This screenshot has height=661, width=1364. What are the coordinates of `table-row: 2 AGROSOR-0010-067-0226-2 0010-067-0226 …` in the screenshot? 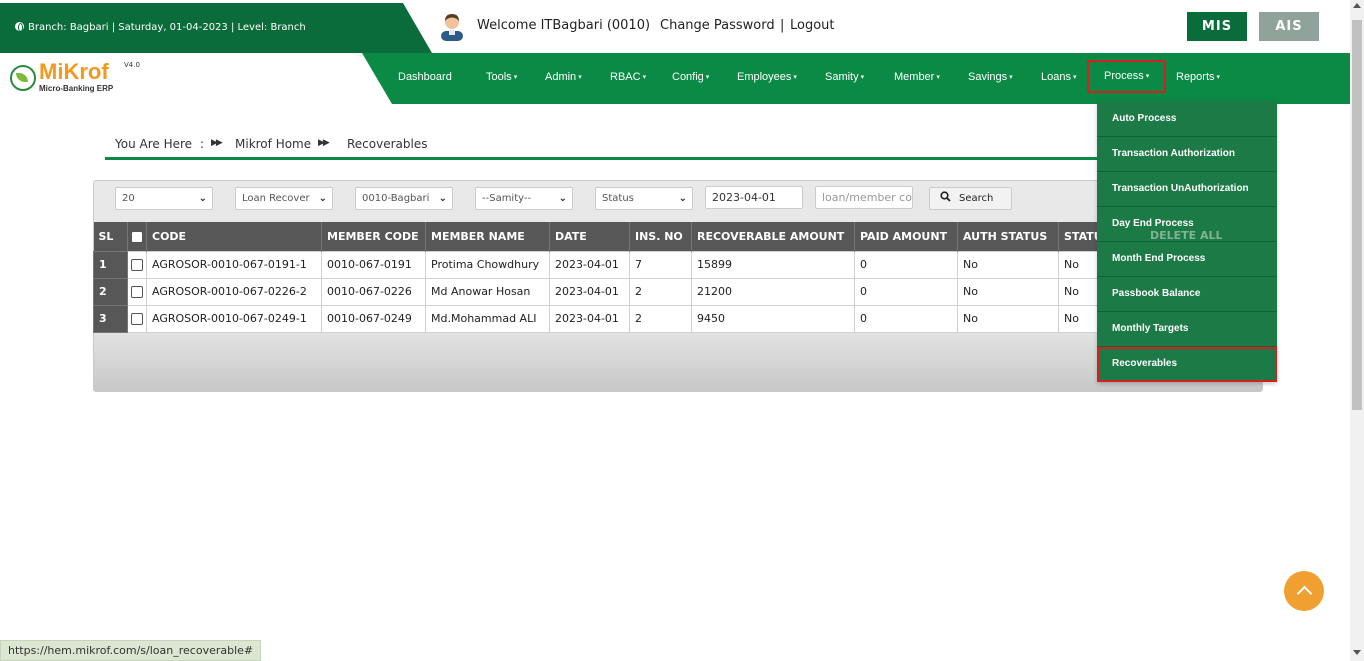 It's located at (605, 291).